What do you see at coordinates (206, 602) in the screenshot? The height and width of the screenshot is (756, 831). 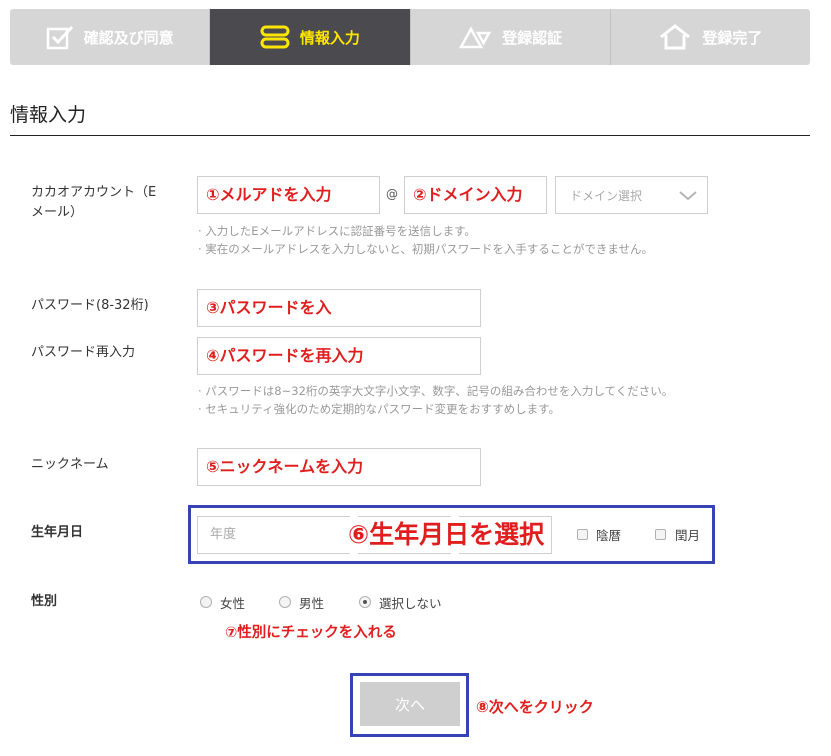 I see `gender-female-radio` at bounding box center [206, 602].